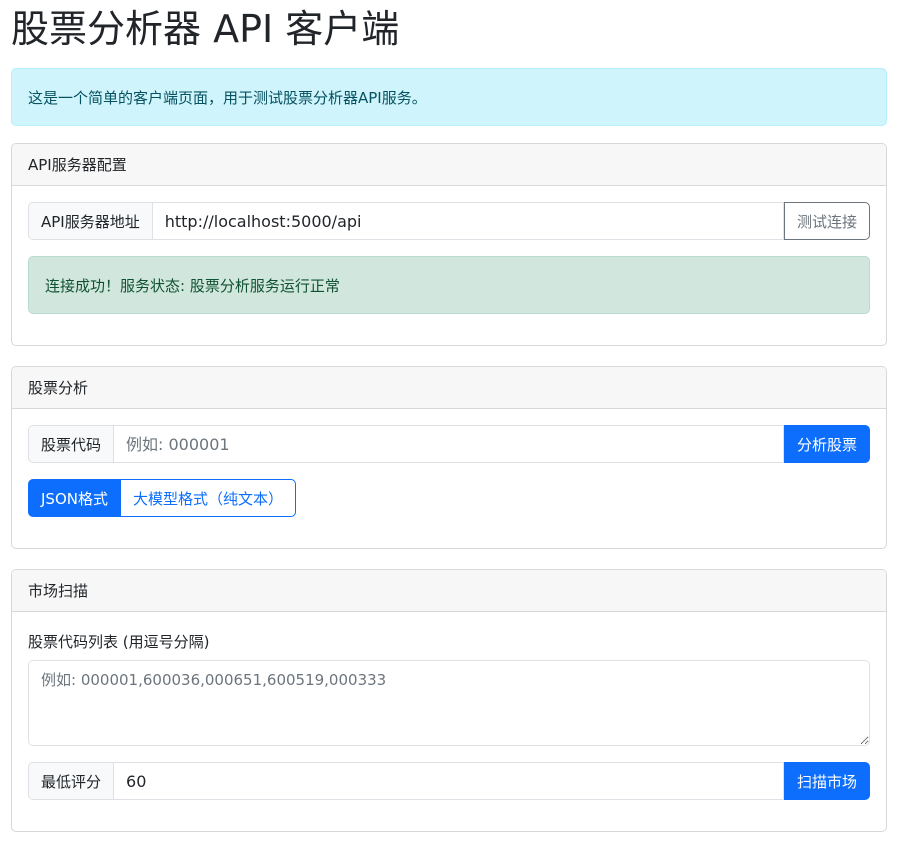  I want to click on analyze-stock-button: 分析股票, so click(826, 444).